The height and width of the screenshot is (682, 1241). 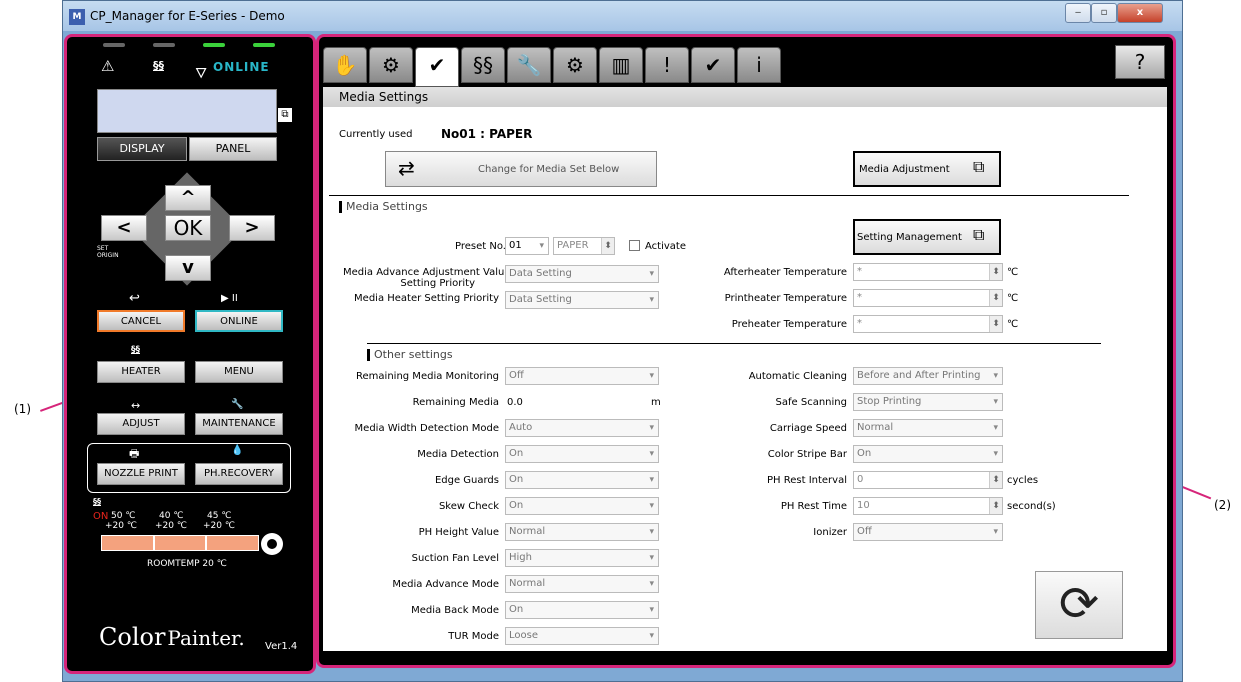 I want to click on title-bar: M CP_Manager for E-Series - Demo ‒ ▫ x, so click(x=622, y=16).